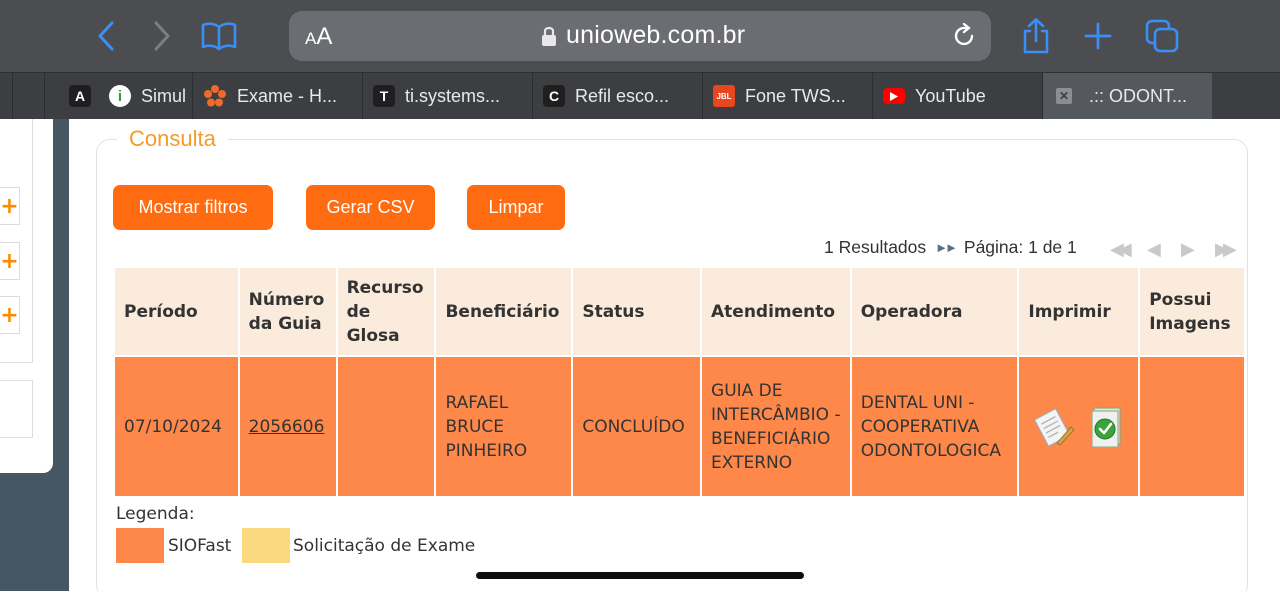 The width and height of the screenshot is (1280, 591). I want to click on info-icon: i, so click(120, 96).